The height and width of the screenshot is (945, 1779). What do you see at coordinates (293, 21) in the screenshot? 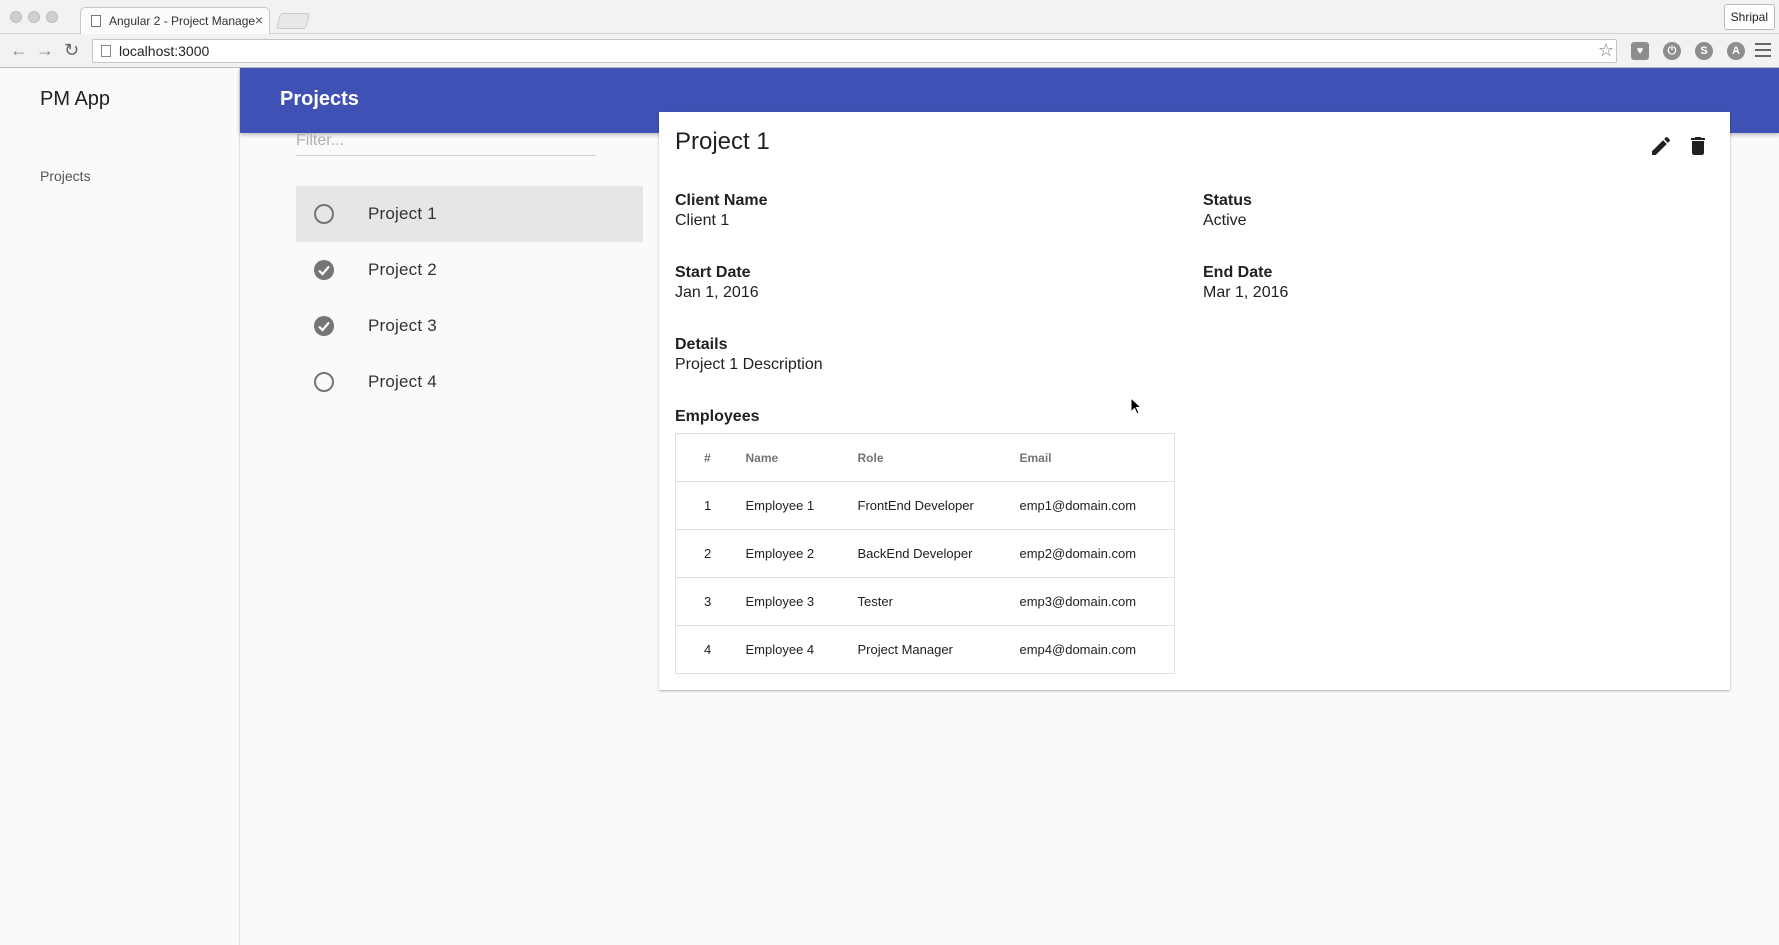
I see `new-tab-button` at bounding box center [293, 21].